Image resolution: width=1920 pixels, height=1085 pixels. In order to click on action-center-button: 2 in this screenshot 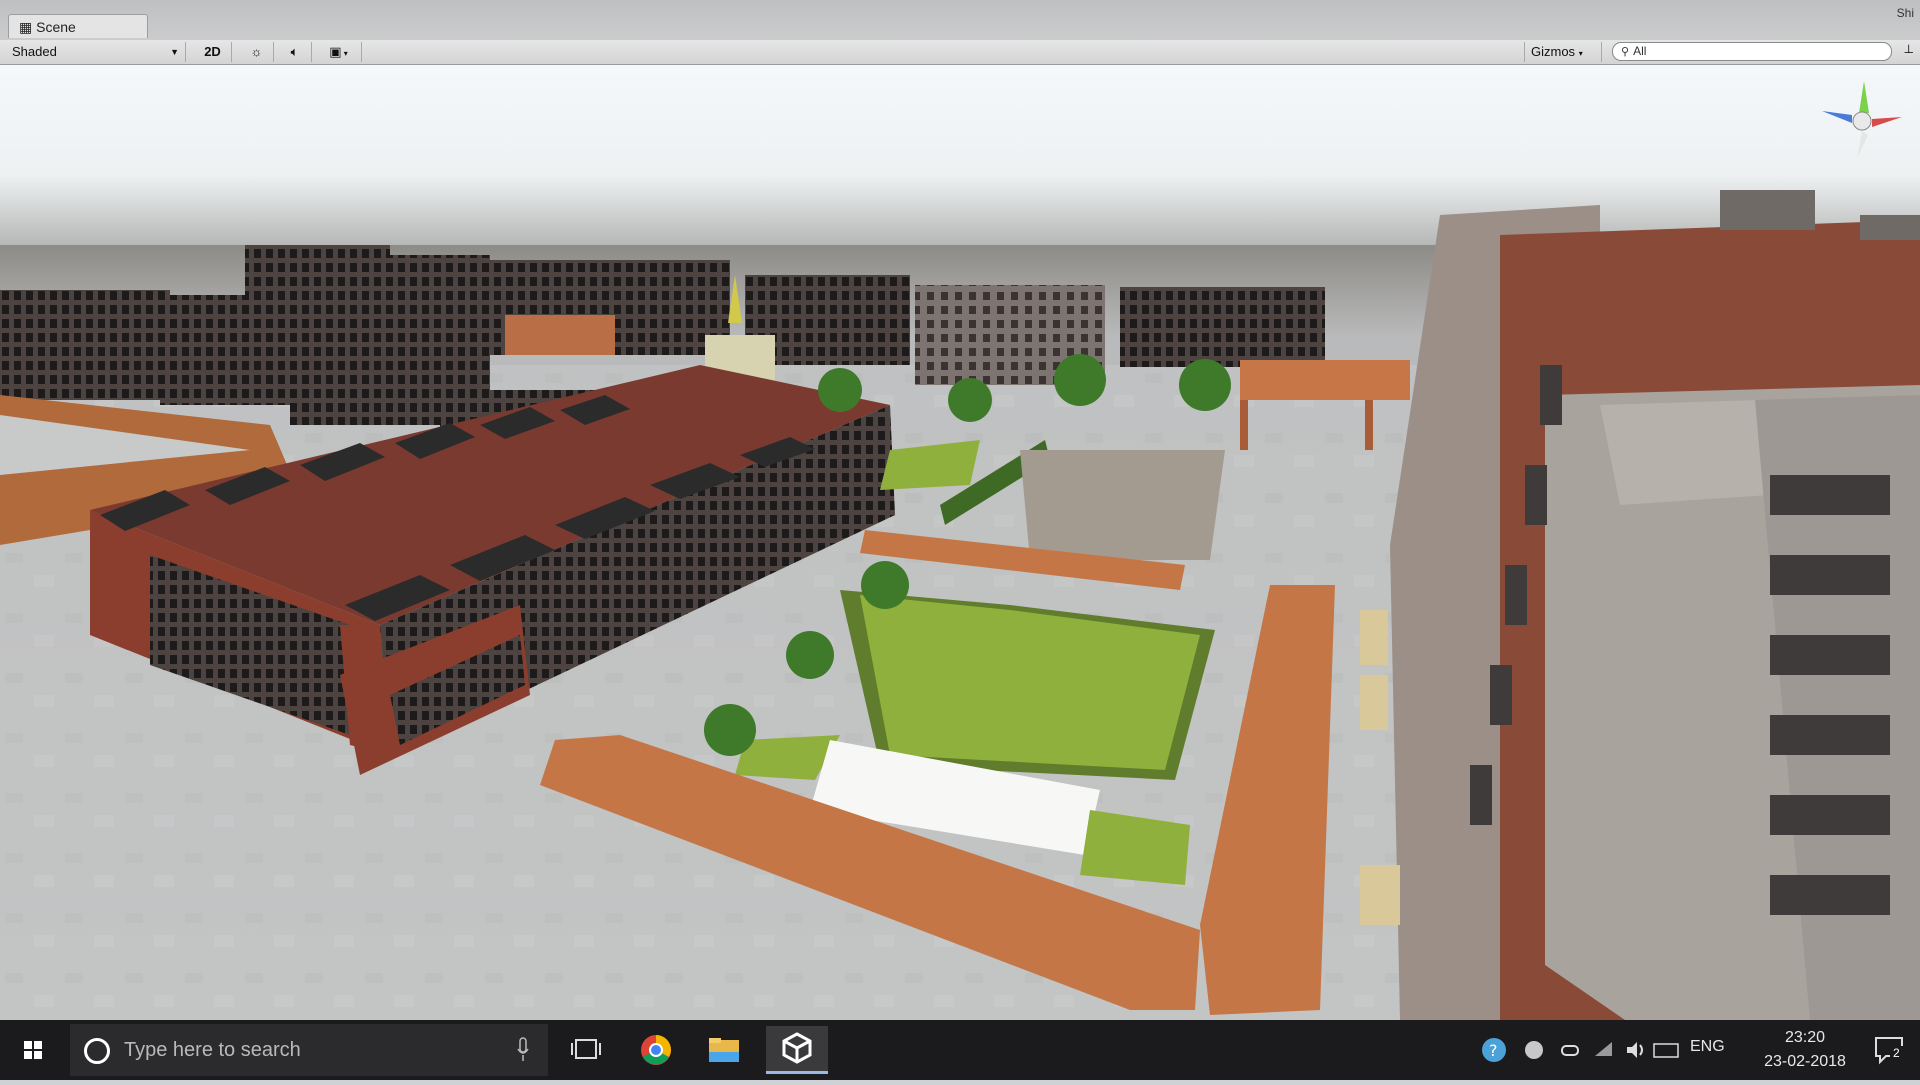, I will do `click(1890, 1050)`.